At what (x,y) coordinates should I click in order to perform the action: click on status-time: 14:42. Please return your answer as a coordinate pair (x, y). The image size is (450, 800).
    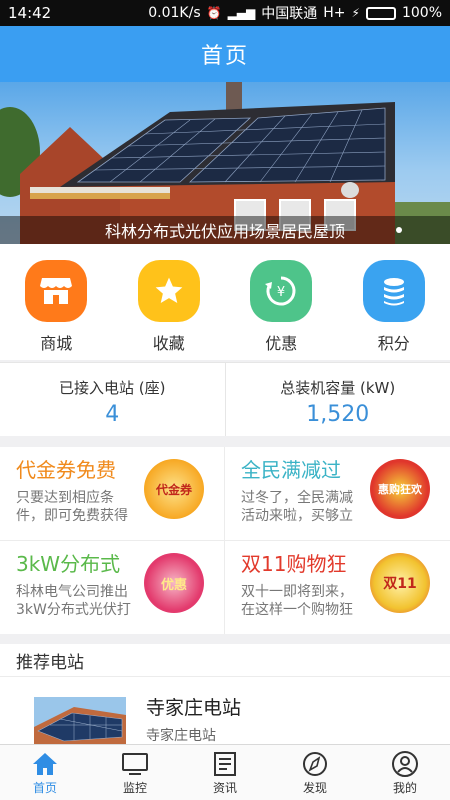
    Looking at the image, I should click on (30, 13).